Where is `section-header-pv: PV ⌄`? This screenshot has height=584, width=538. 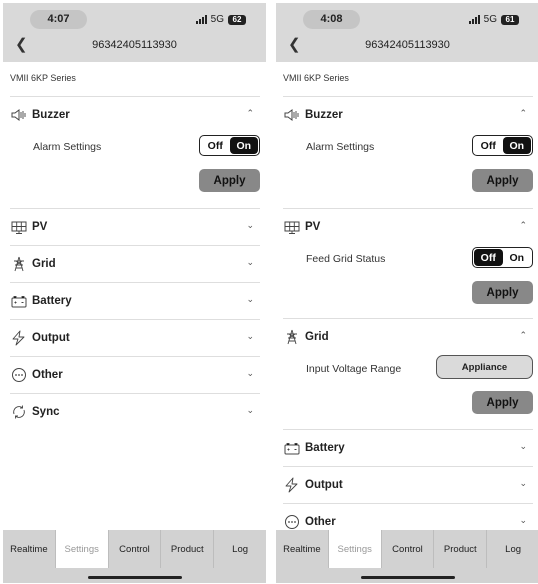 section-header-pv: PV ⌄ is located at coordinates (135, 227).